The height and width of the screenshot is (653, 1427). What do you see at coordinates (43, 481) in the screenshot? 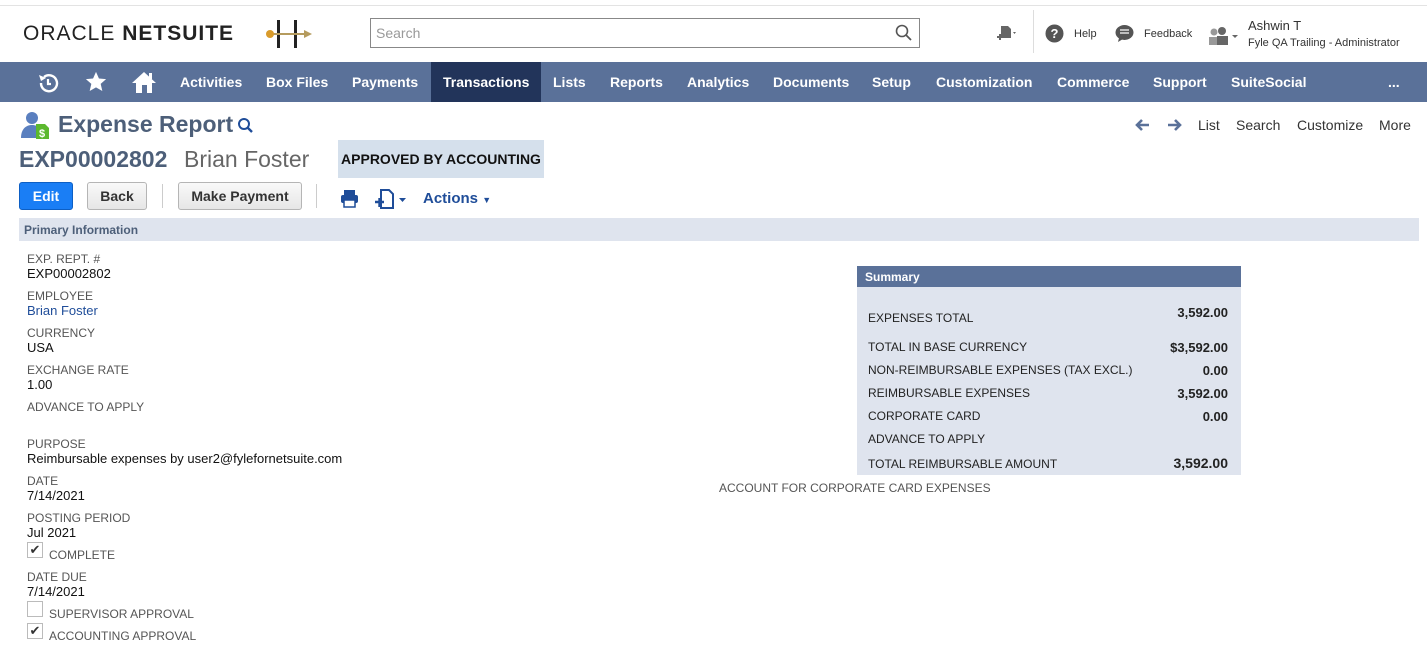
I see `date-label: DATE` at bounding box center [43, 481].